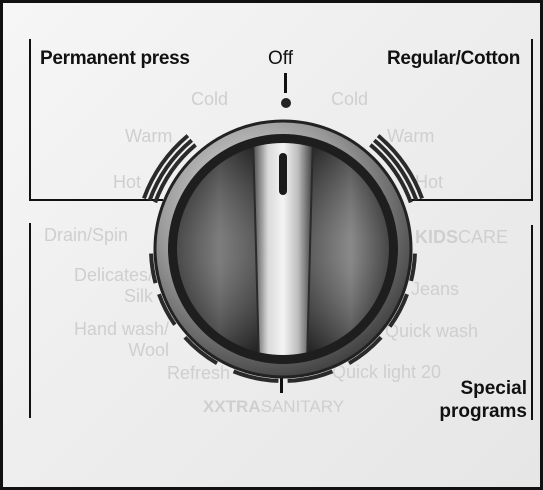  I want to click on knob-pointer-icon, so click(283, 174).